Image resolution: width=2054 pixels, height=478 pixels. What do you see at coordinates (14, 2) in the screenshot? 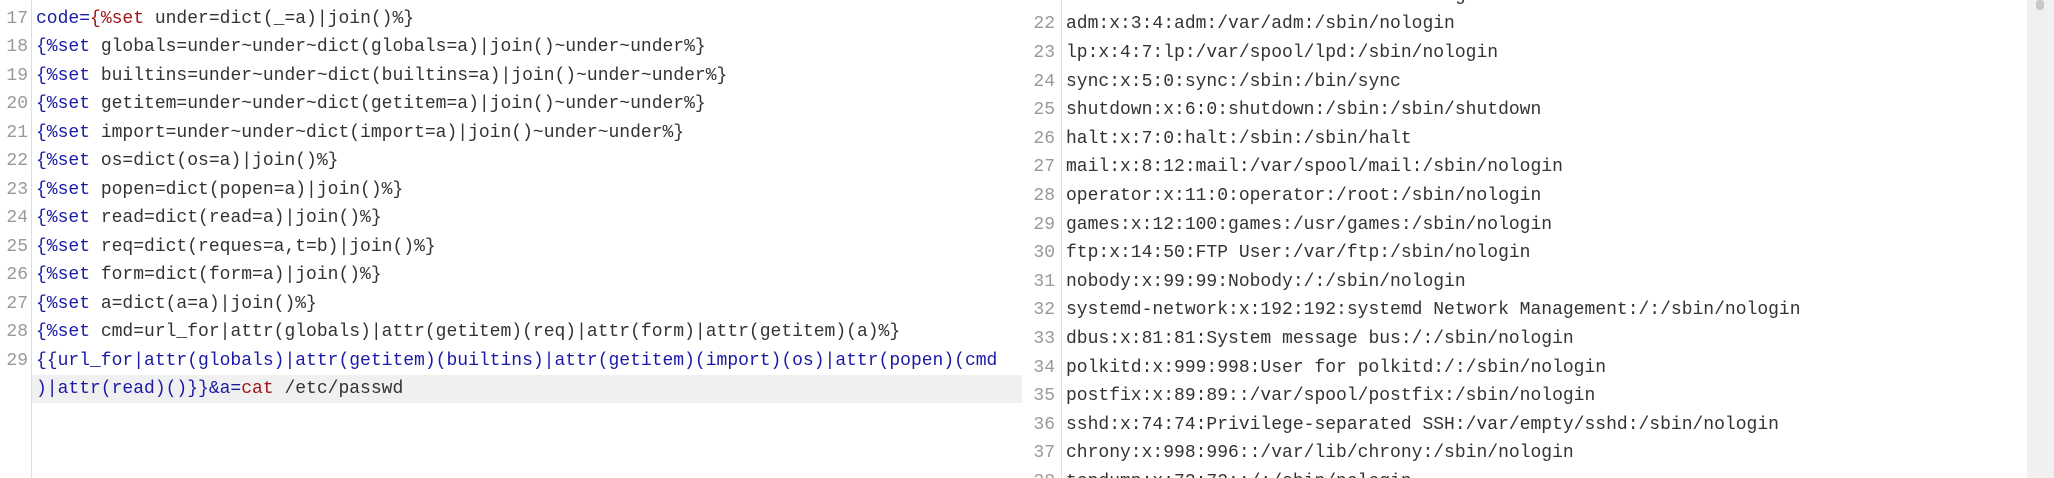
I see `line-number: 16` at bounding box center [14, 2].